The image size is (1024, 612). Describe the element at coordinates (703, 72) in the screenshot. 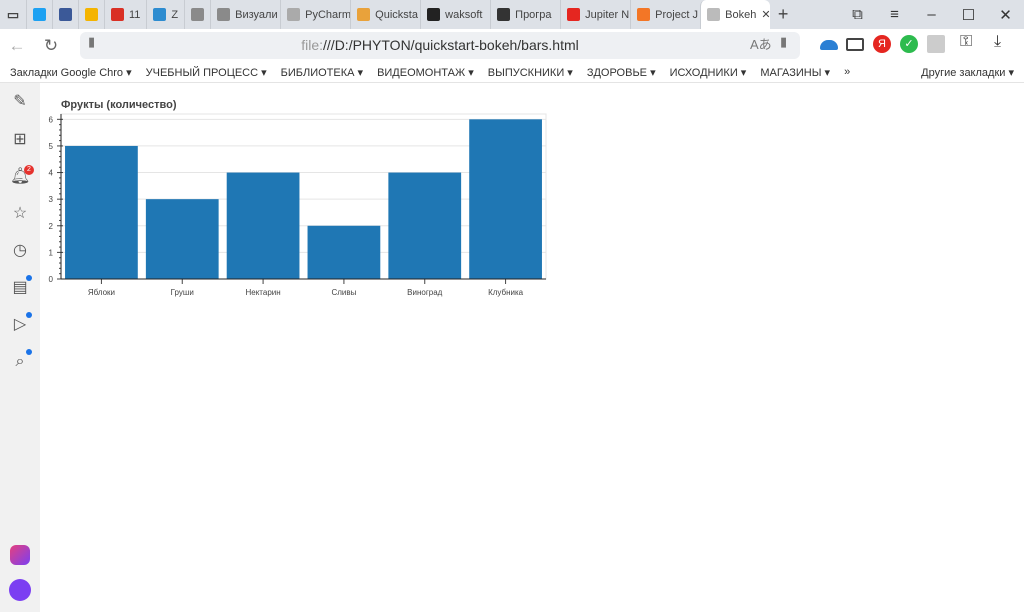

I see `bookmark-label: ИСХОДНИКИ` at that location.